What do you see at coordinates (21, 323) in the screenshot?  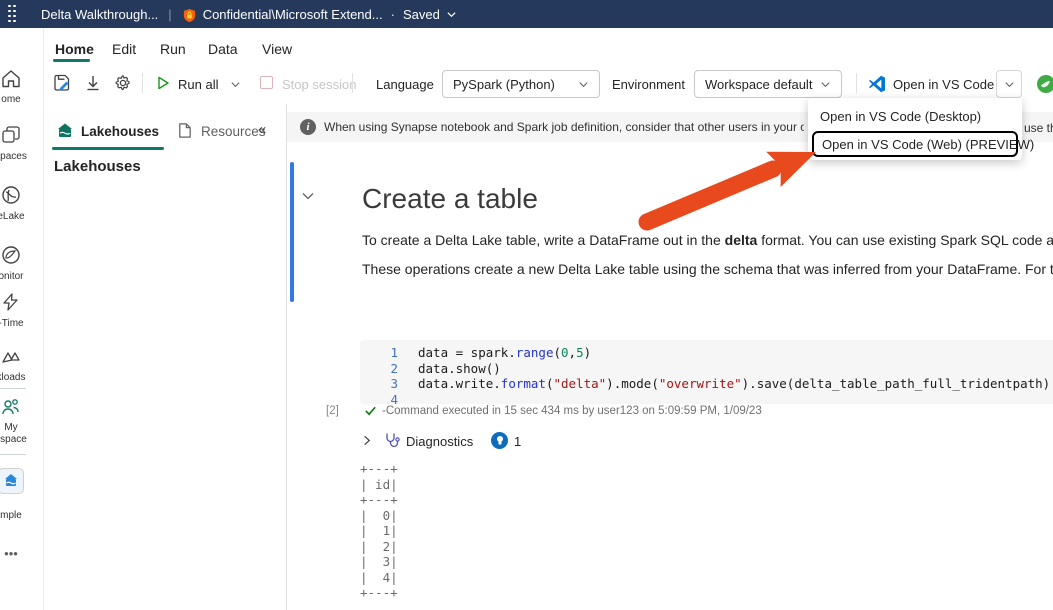 I see `nav-realtime-label: -Time` at bounding box center [21, 323].